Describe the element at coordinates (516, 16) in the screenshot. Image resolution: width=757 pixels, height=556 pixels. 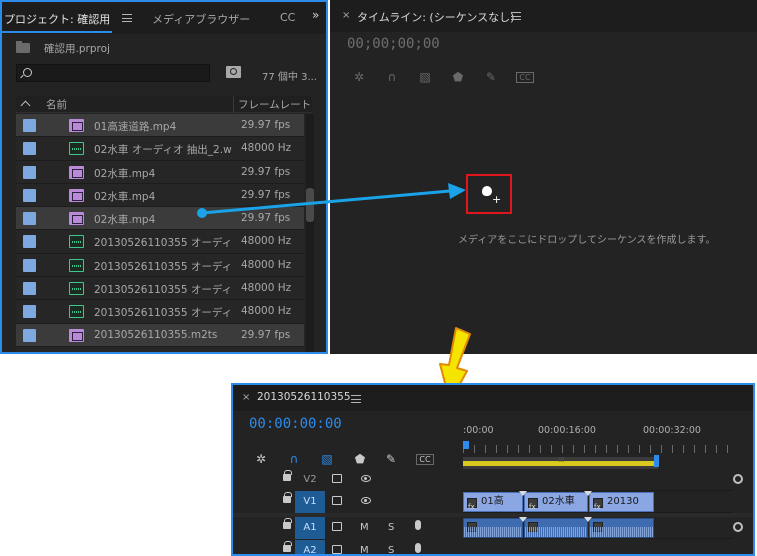
I see `timeline-menu-icon` at that location.